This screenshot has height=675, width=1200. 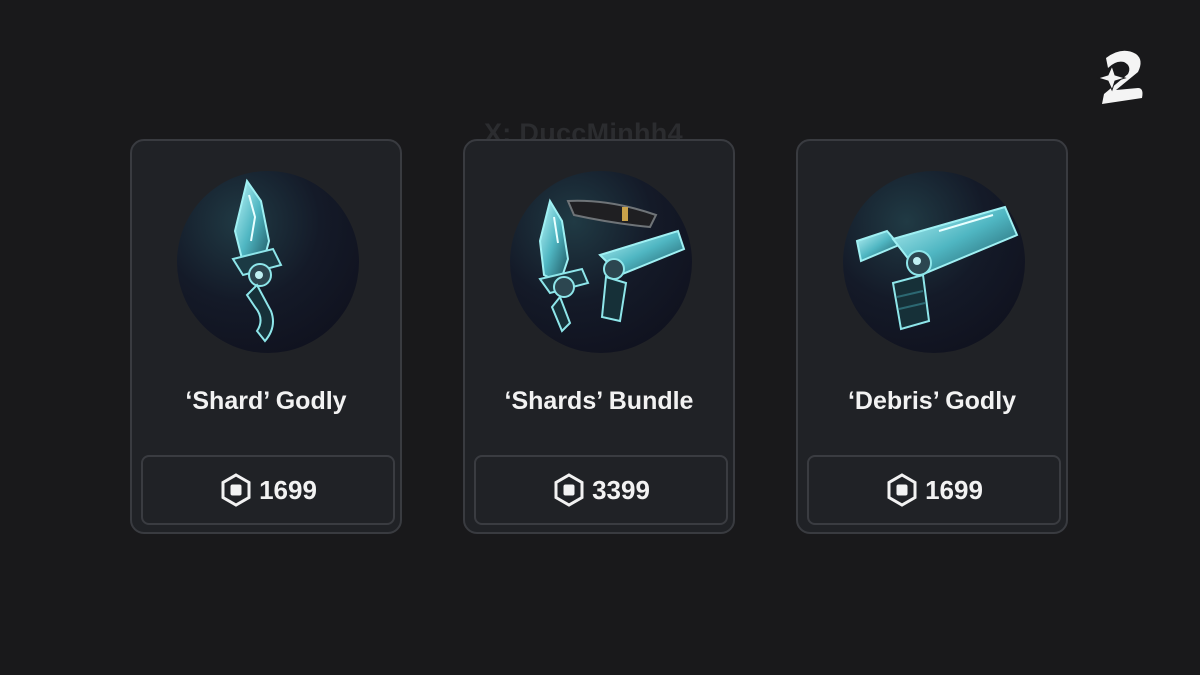 I want to click on item-image-shard-knife, so click(x=268, y=262).